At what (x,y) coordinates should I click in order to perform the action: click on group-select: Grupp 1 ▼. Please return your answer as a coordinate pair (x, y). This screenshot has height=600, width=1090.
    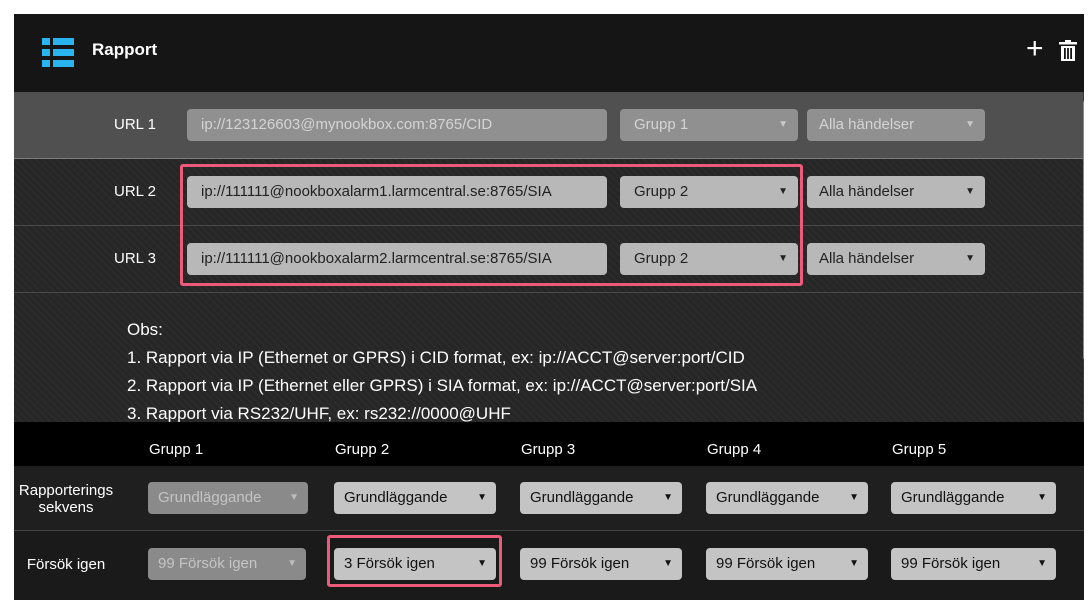
    Looking at the image, I should click on (709, 125).